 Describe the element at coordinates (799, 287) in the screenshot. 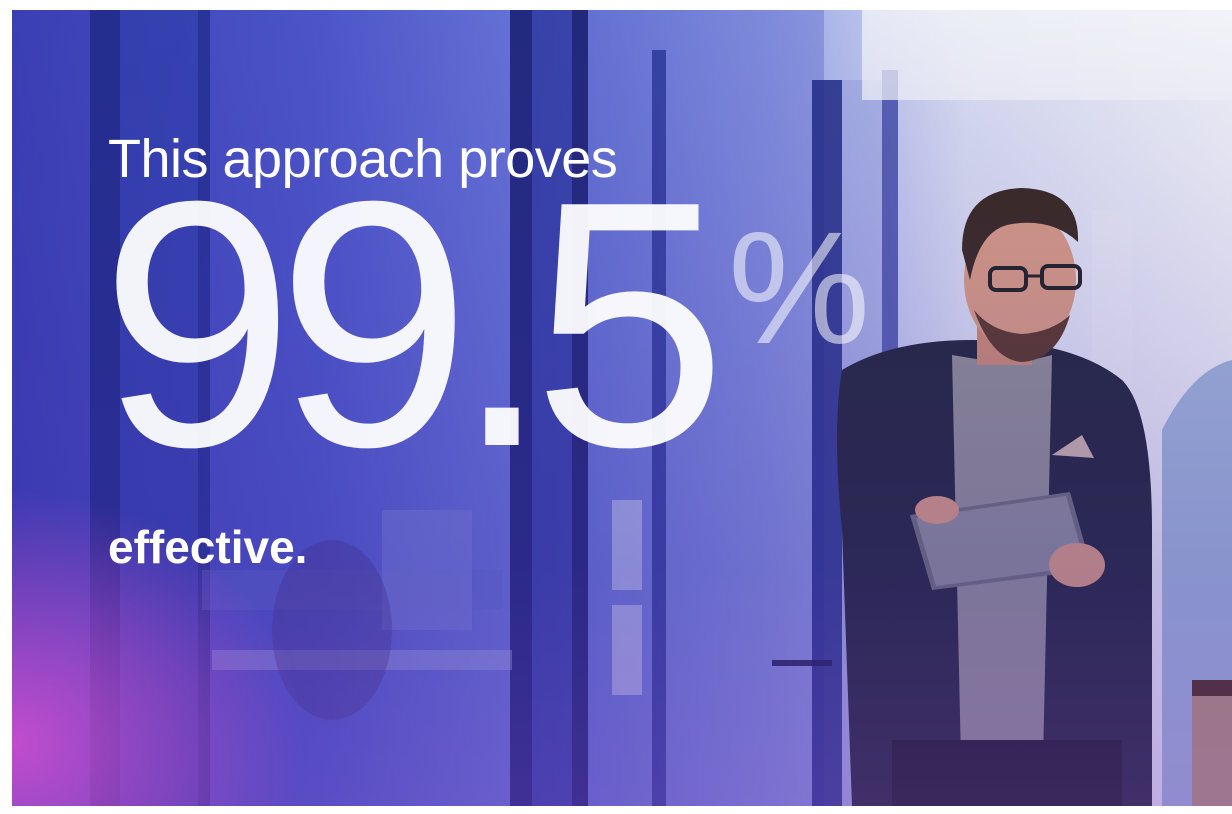

I see `stat-unit: %` at that location.